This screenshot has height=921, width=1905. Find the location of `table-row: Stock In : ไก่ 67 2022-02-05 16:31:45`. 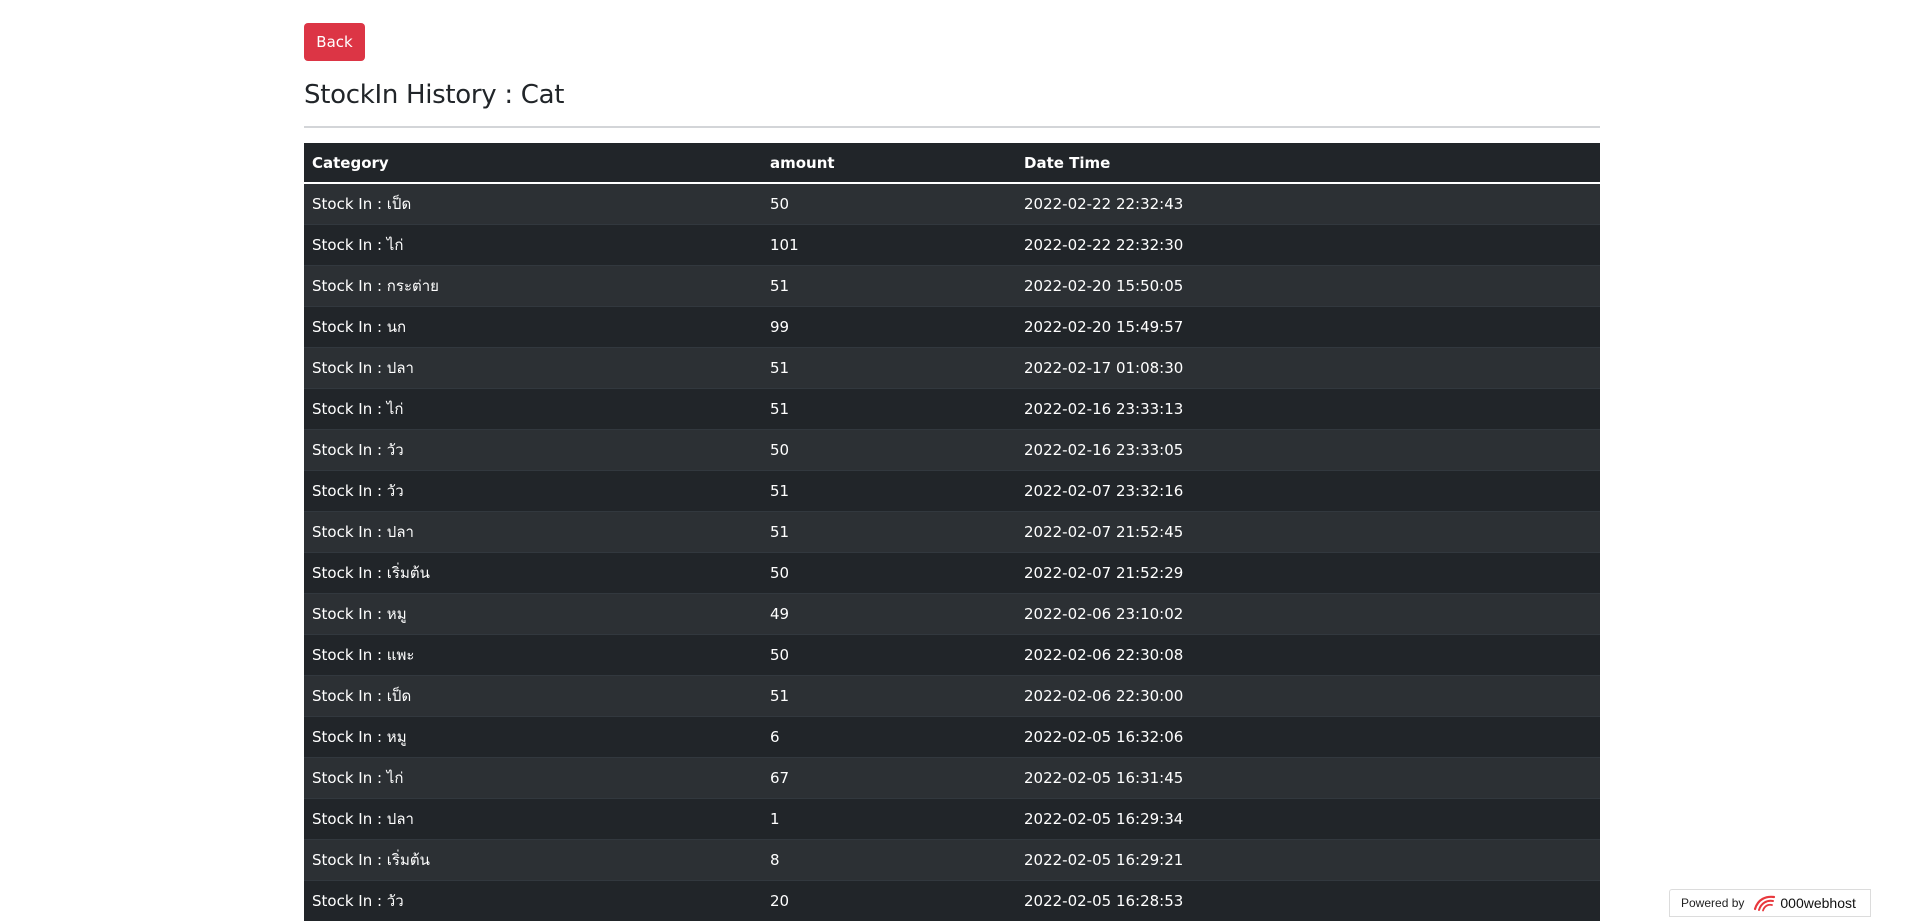

table-row: Stock In : ไก่ 67 2022-02-05 16:31:45 is located at coordinates (952, 777).